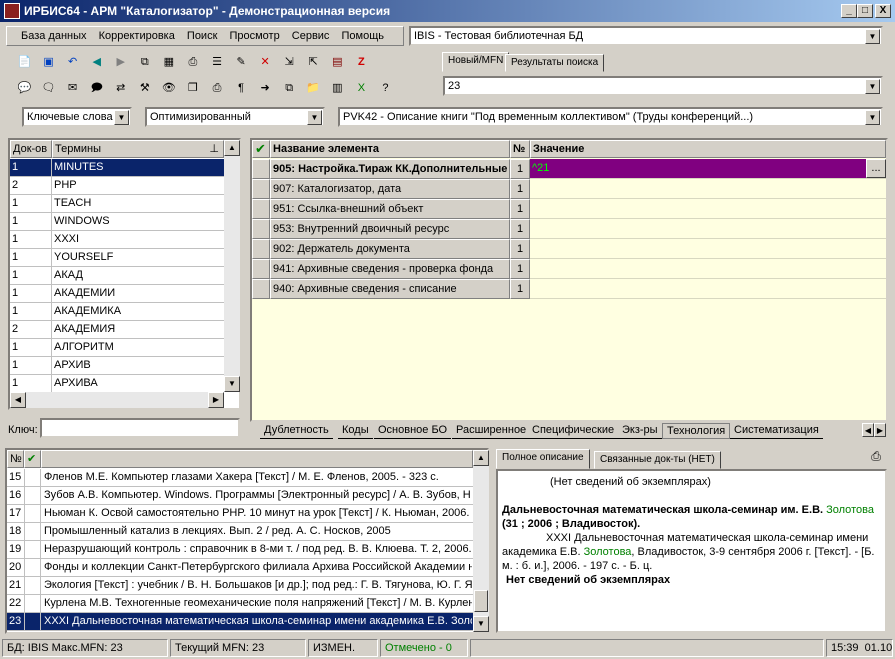 This screenshot has height=659, width=895. Describe the element at coordinates (96, 88) in the screenshot. I see `message-icon: 🗩` at that location.